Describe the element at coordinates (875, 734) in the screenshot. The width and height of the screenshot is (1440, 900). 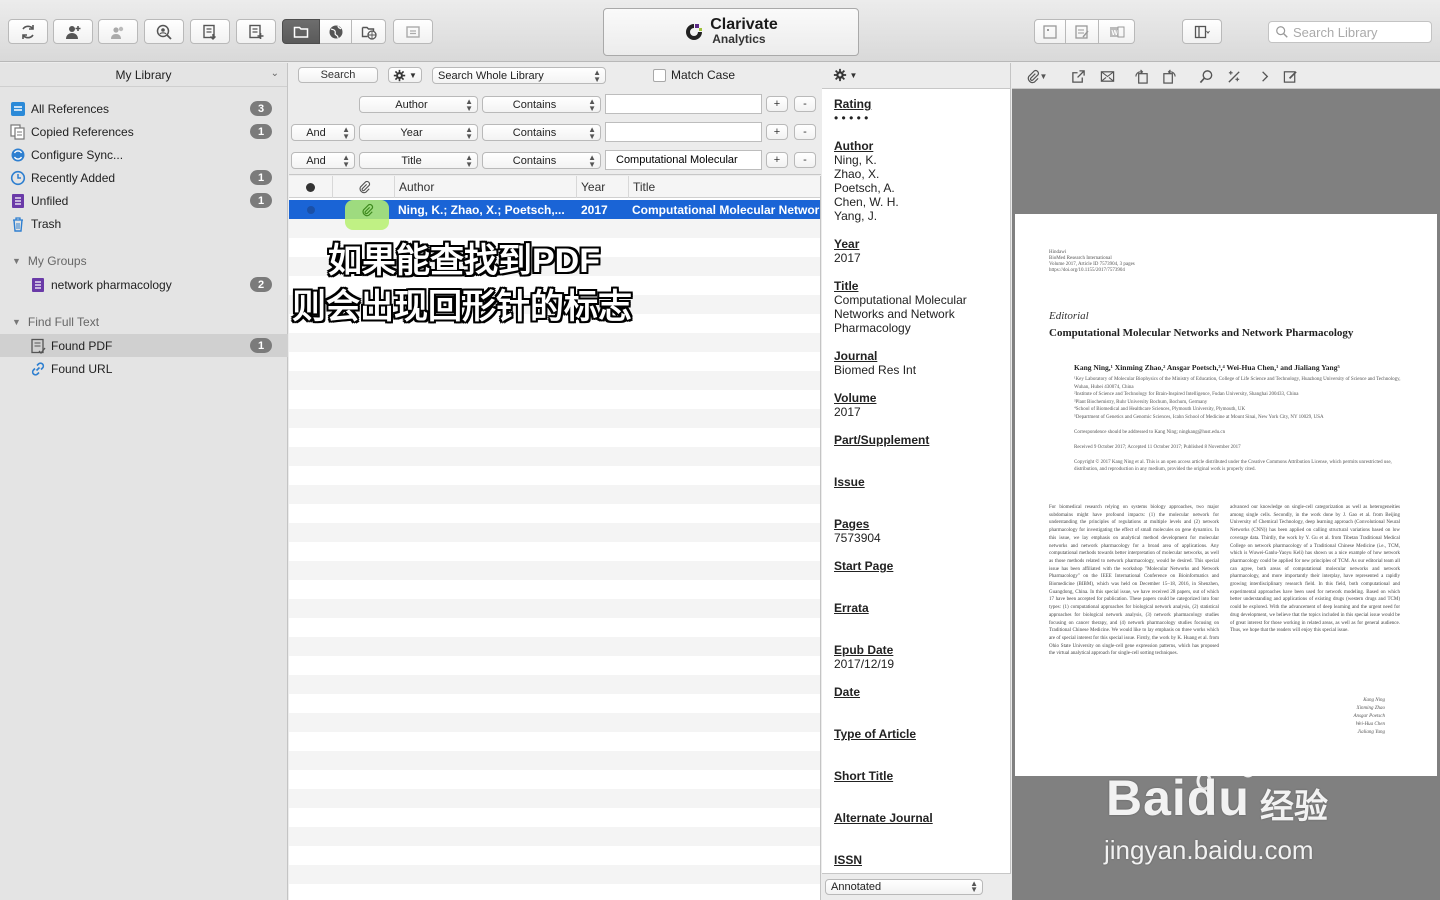
I see `detail-field-label: Type of Article` at that location.